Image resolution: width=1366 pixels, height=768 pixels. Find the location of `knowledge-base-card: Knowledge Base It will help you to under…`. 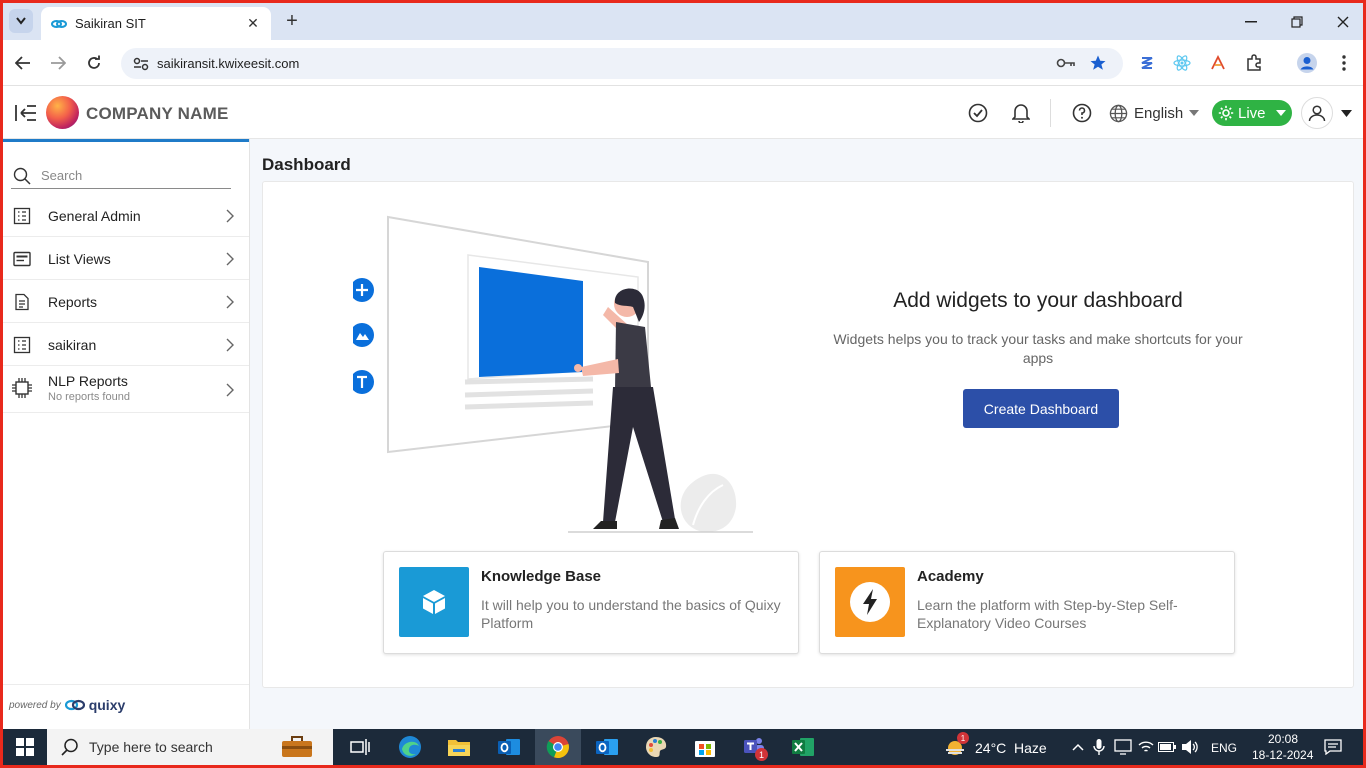

knowledge-base-card: Knowledge Base It will help you to under… is located at coordinates (591, 602).